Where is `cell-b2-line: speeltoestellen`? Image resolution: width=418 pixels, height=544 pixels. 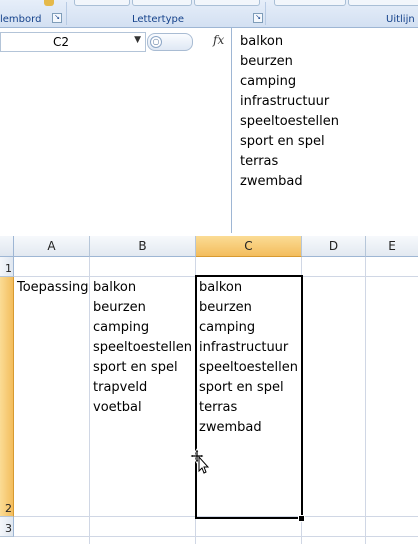
cell-b2-line: speeltoestellen is located at coordinates (143, 347).